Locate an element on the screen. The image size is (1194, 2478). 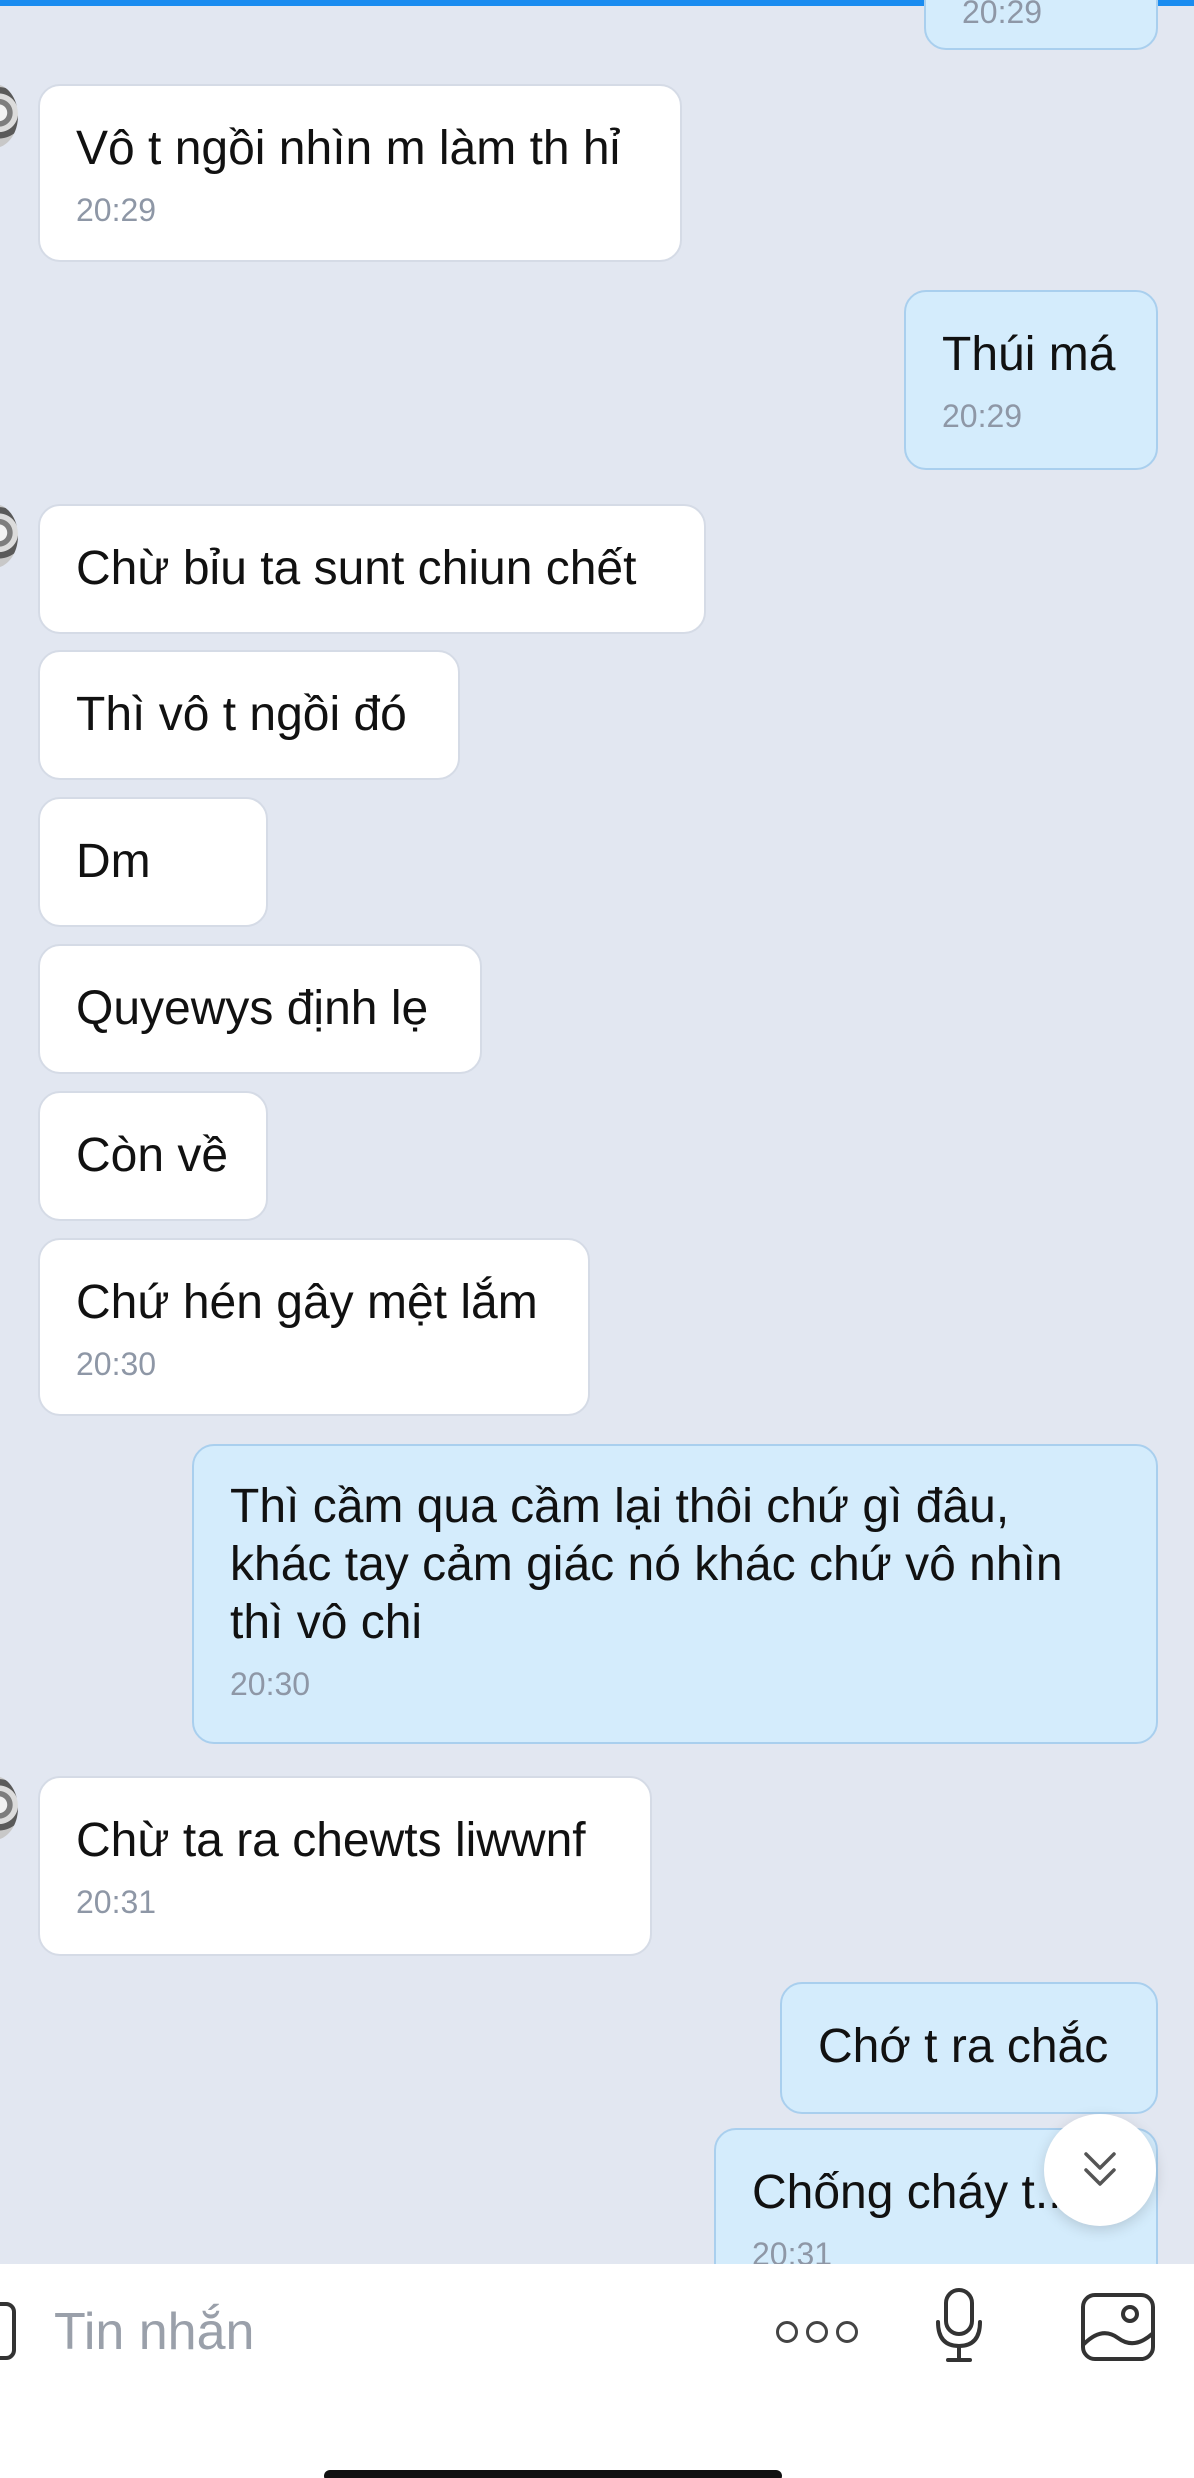
message-bubble-incoming: Dm is located at coordinates (153, 862).